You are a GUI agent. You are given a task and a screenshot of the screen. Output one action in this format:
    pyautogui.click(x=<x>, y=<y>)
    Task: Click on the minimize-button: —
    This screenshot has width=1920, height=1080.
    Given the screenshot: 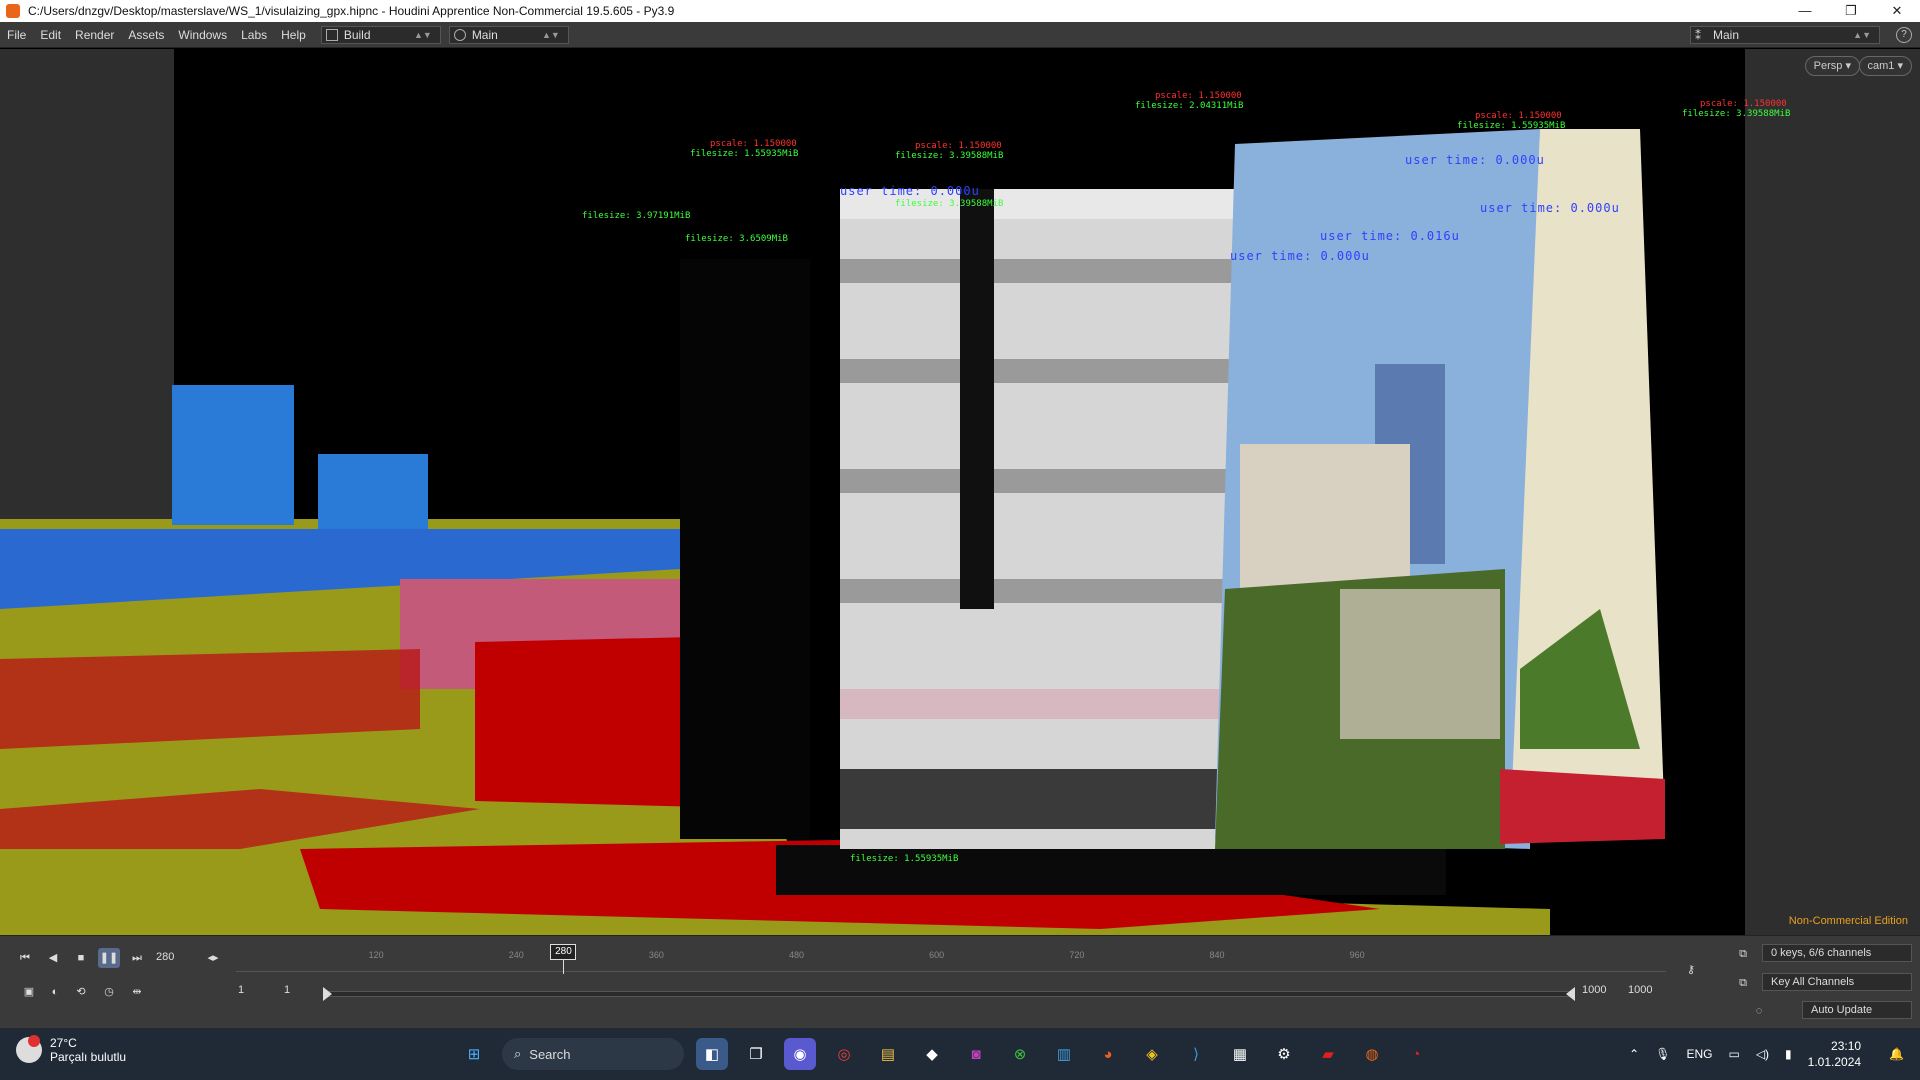 What is the action you would take?
    pyautogui.click(x=1805, y=11)
    